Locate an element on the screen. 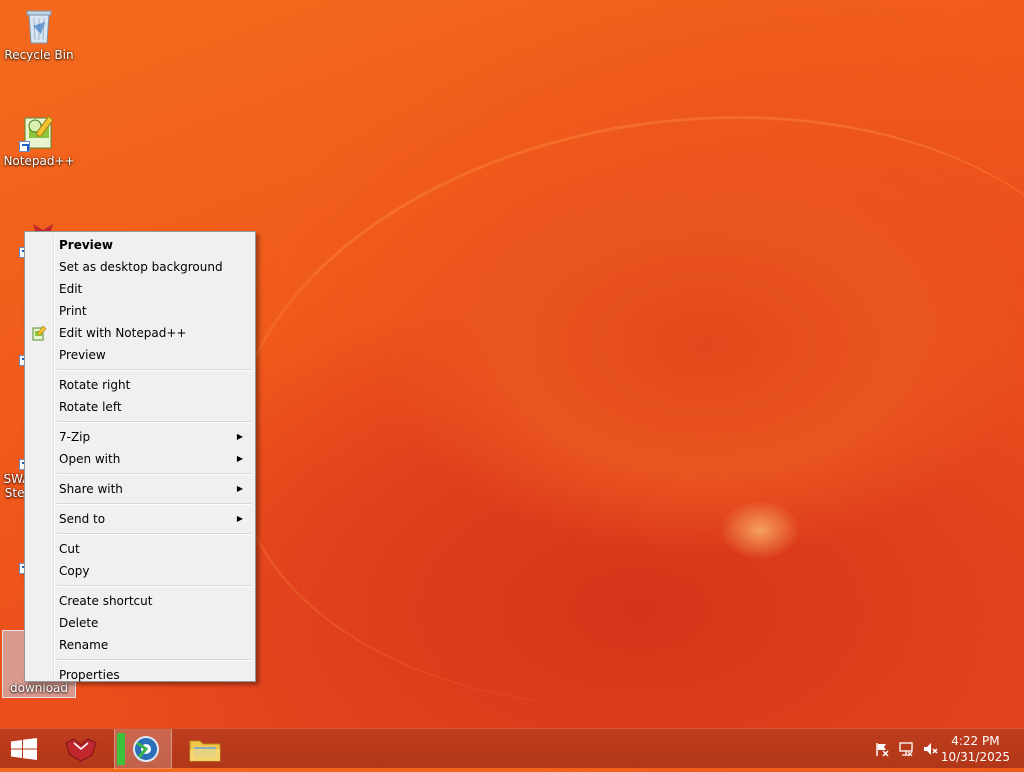 This screenshot has height=772, width=1024. taskbar-app-browser is located at coordinates (143, 749).